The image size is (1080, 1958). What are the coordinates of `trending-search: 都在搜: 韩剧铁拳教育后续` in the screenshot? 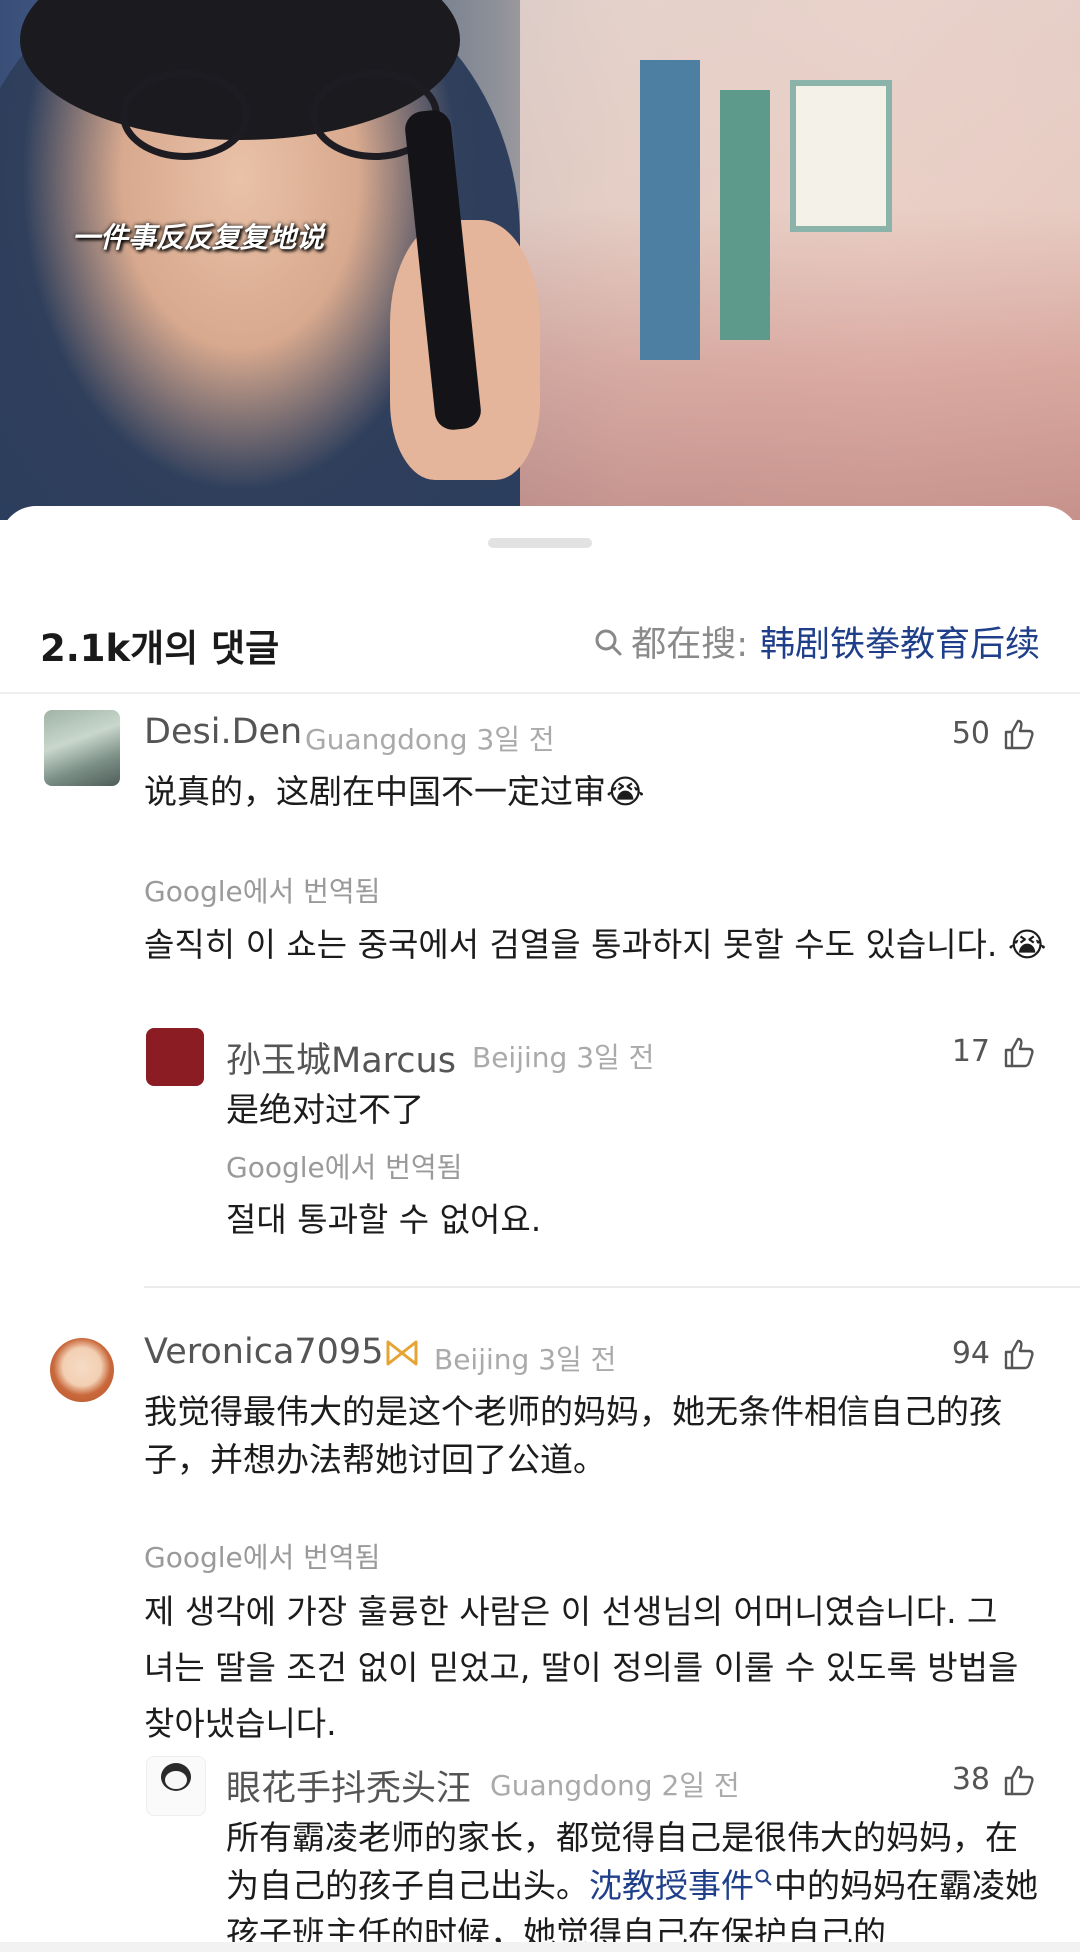 It's located at (816, 641).